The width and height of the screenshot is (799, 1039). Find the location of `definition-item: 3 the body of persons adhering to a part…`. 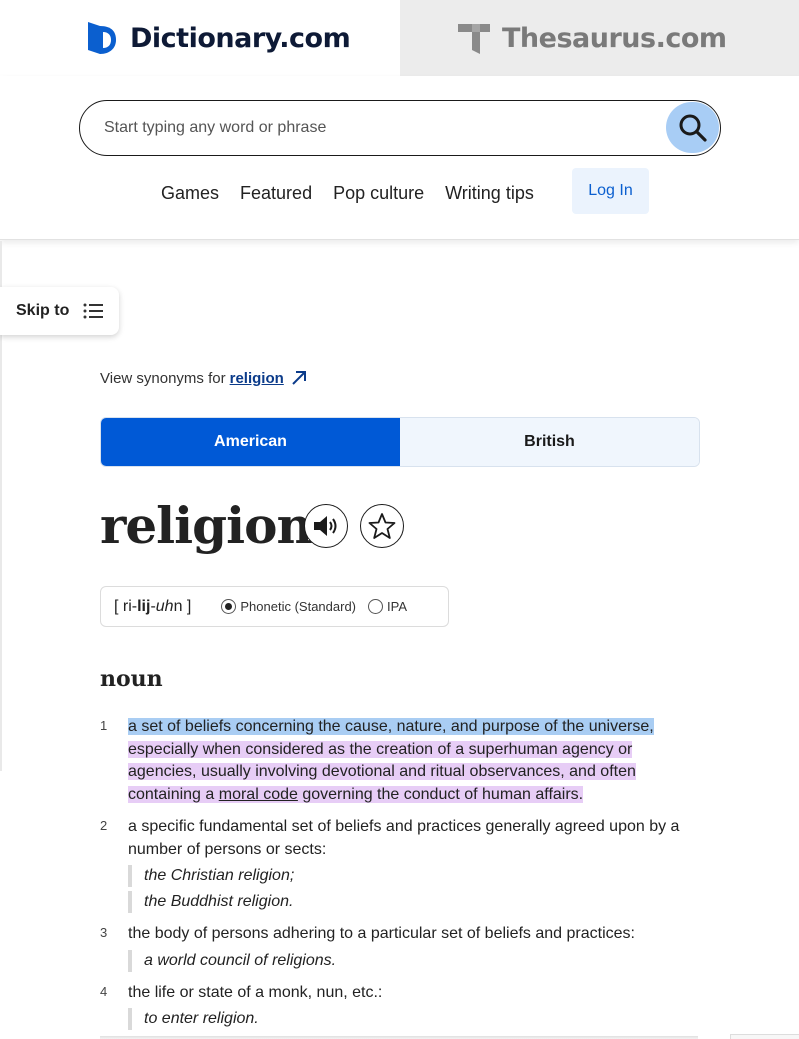

definition-item: 3 the body of persons adhering to a part… is located at coordinates (400, 947).